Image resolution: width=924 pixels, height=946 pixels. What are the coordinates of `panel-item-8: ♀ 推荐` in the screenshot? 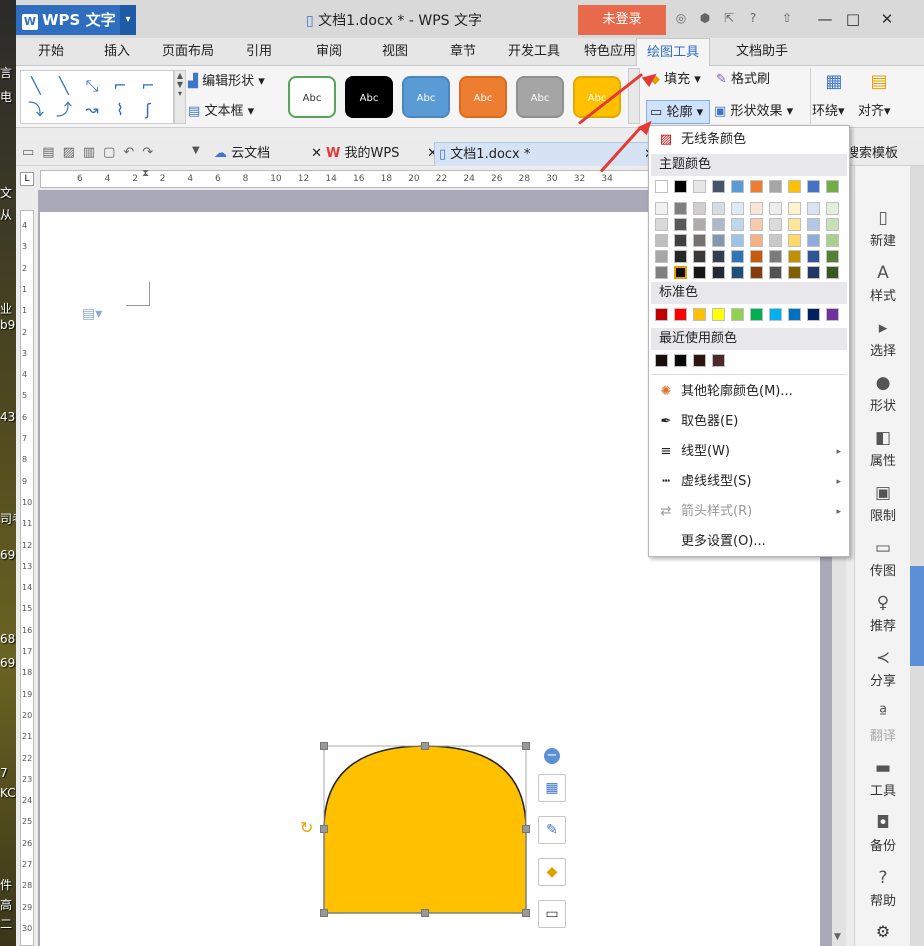 It's located at (883, 613).